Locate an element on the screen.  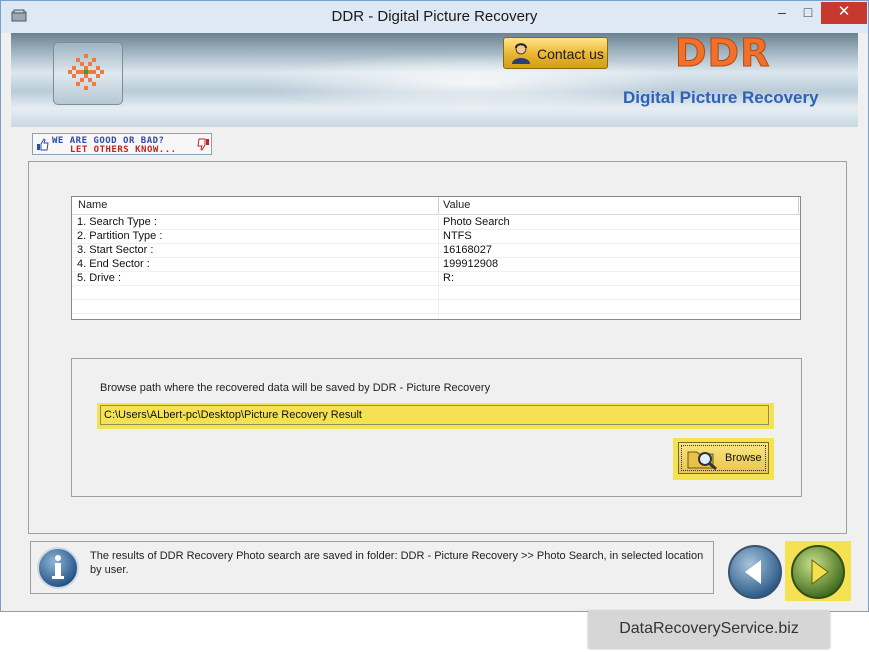
table-row: 3. Start Sector : 16168027 is located at coordinates (436, 250).